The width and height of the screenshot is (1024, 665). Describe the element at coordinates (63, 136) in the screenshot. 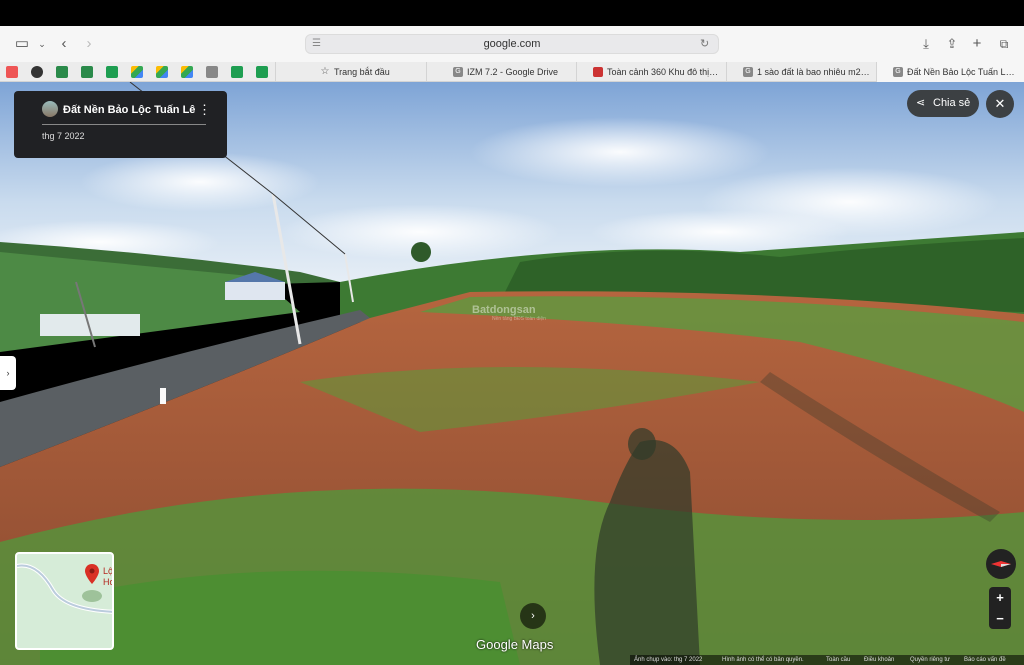

I see `capture-date: thg 7 2022` at that location.